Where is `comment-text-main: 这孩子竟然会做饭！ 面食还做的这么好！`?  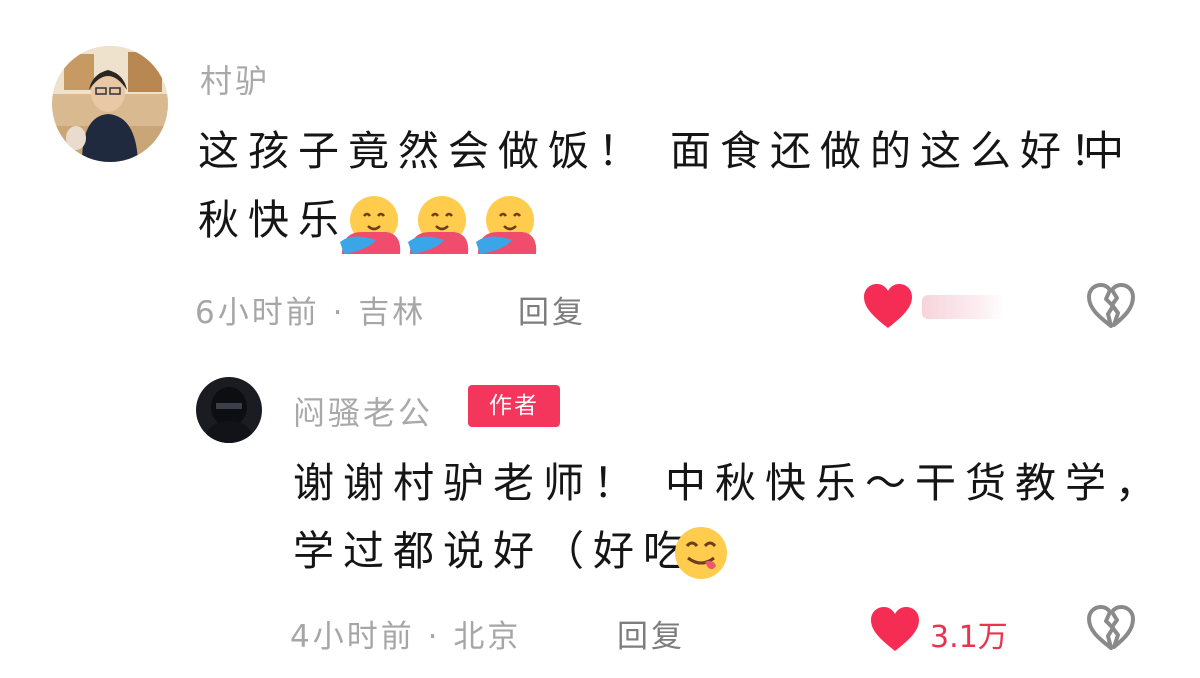 comment-text-main: 这孩子竟然会做饭！ 面食还做的这么好！ is located at coordinates (659, 151).